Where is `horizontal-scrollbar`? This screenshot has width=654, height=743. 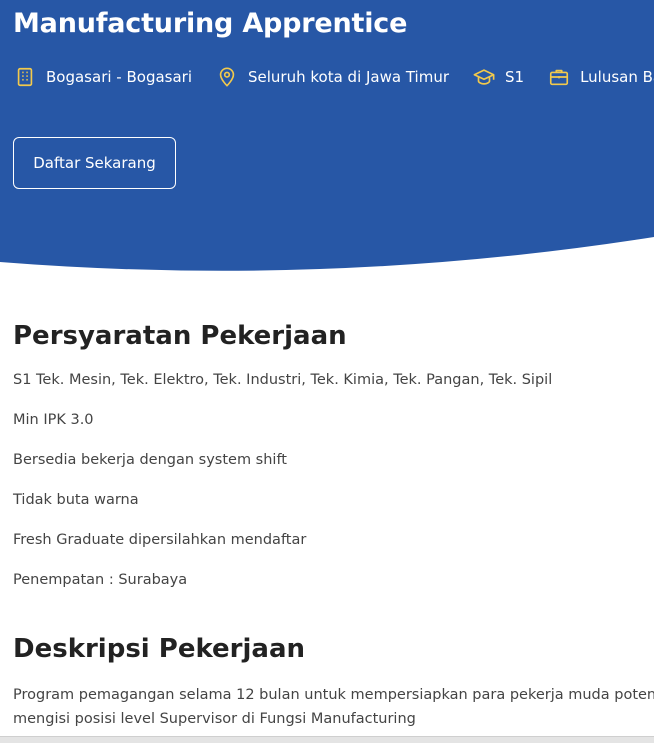
horizontal-scrollbar is located at coordinates (327, 739).